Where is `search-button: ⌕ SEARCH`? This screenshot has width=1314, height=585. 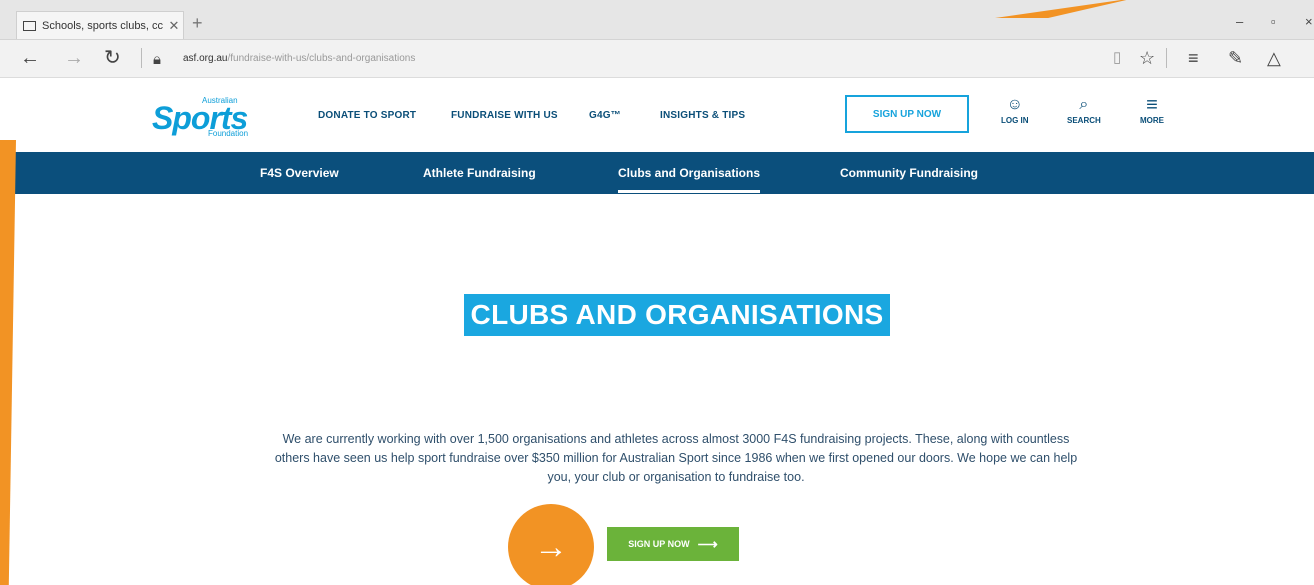 search-button: ⌕ SEARCH is located at coordinates (1084, 110).